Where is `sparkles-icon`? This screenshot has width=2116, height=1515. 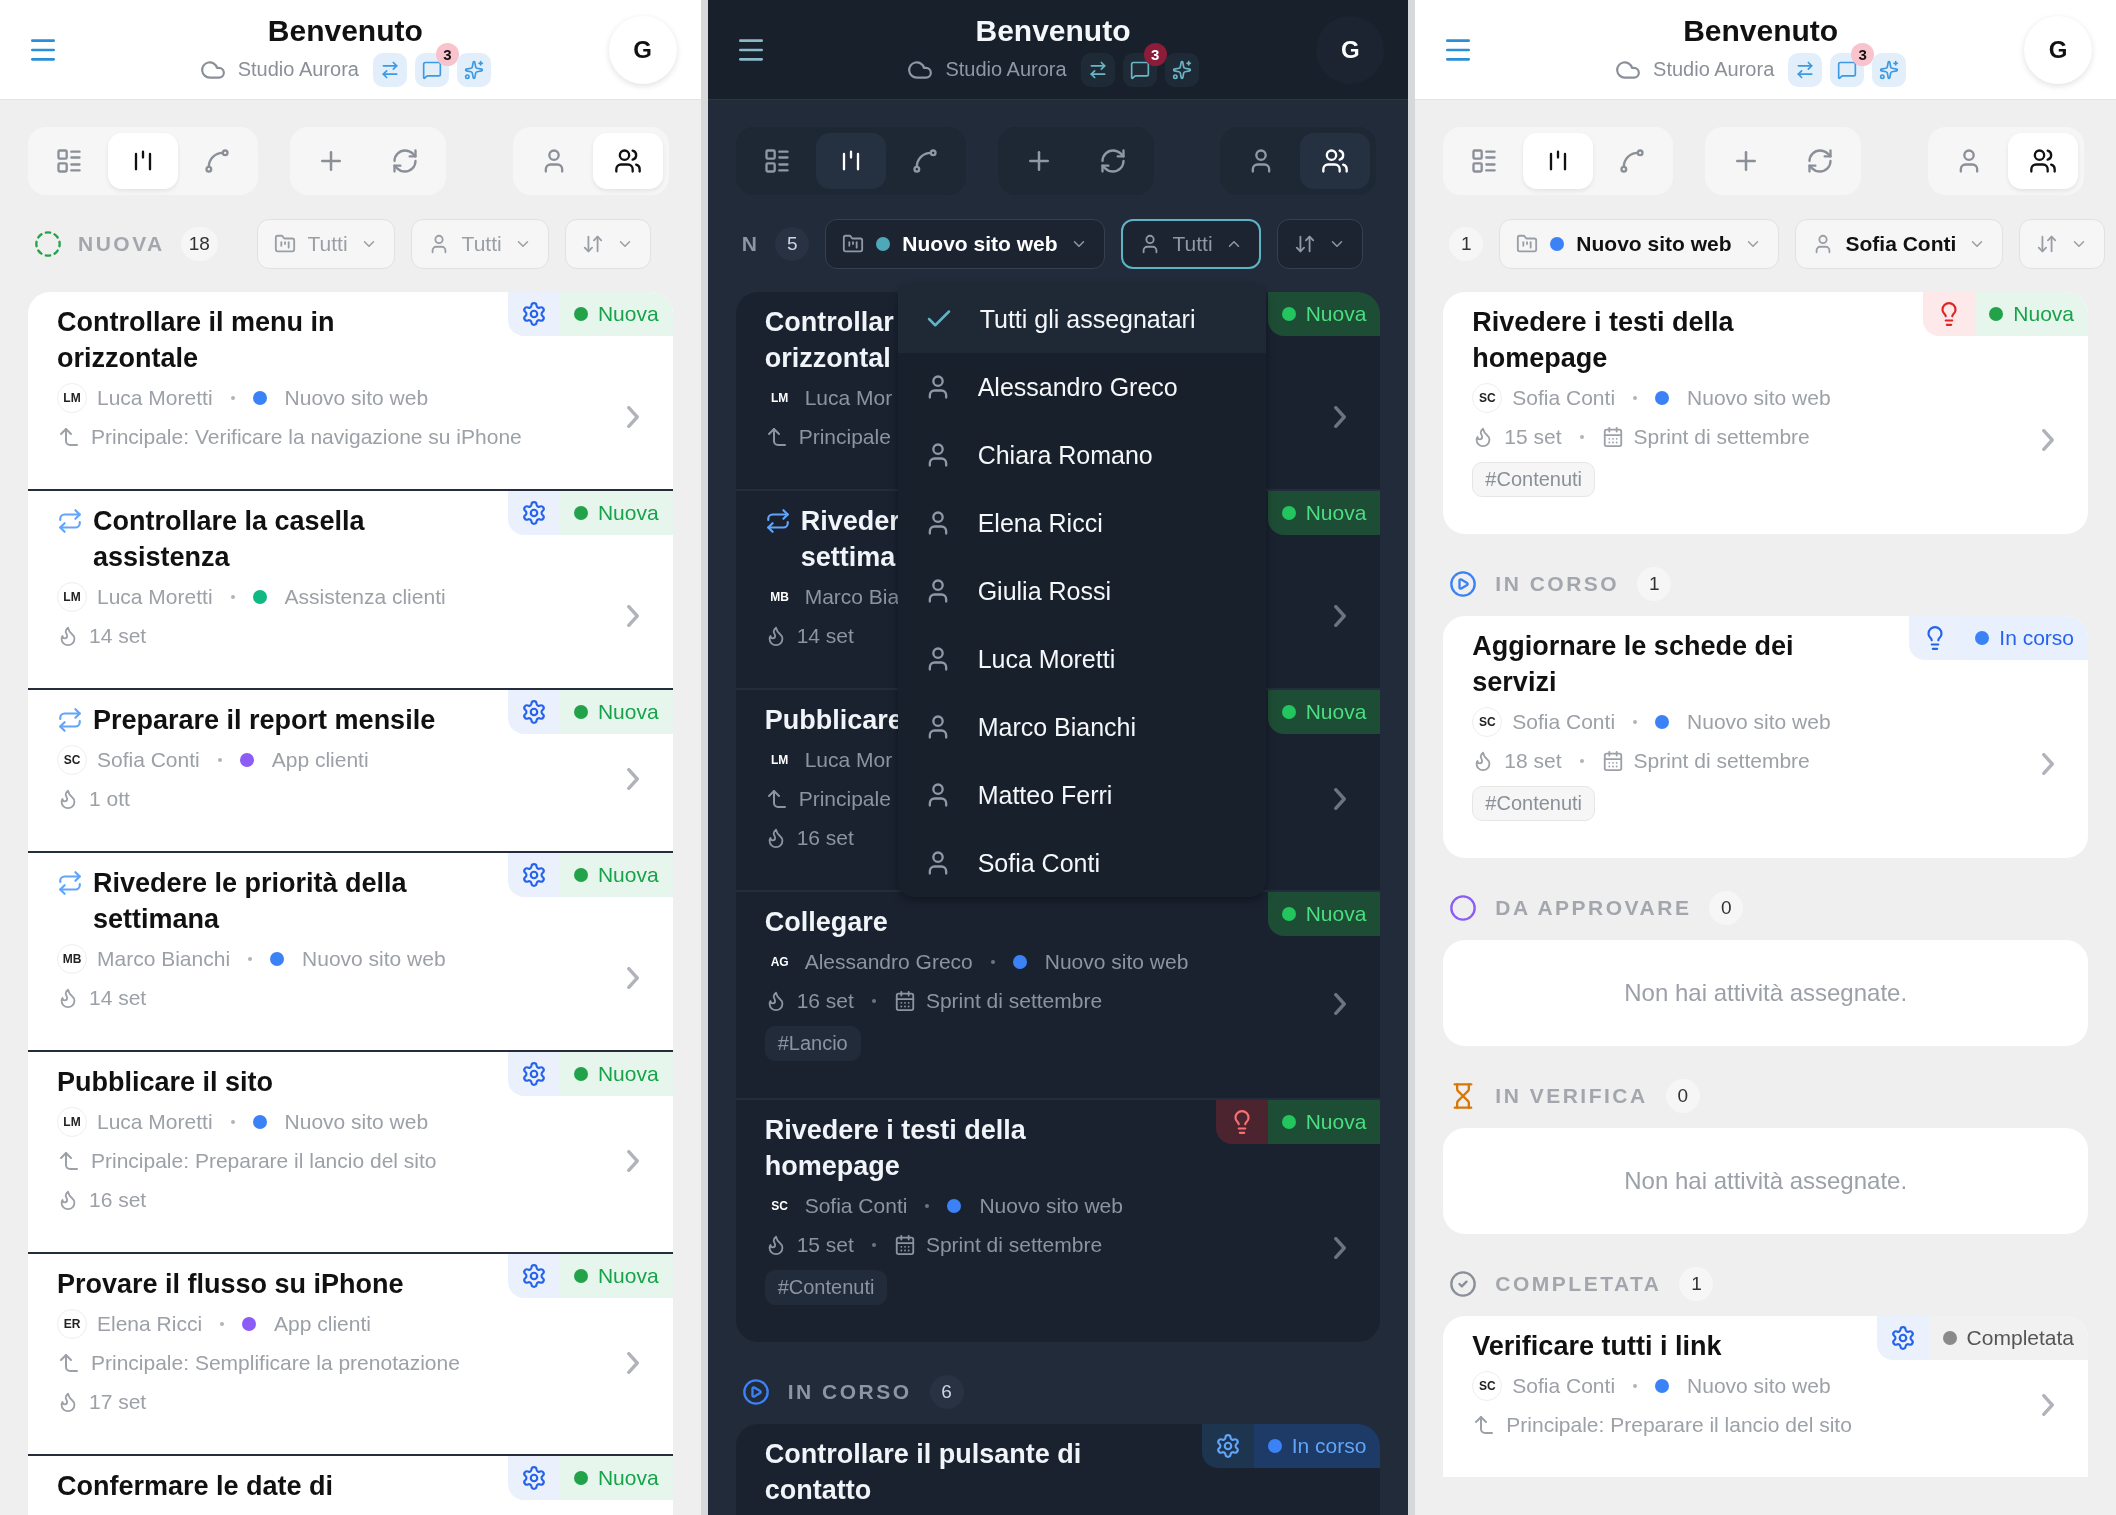
sparkles-icon is located at coordinates (1889, 69).